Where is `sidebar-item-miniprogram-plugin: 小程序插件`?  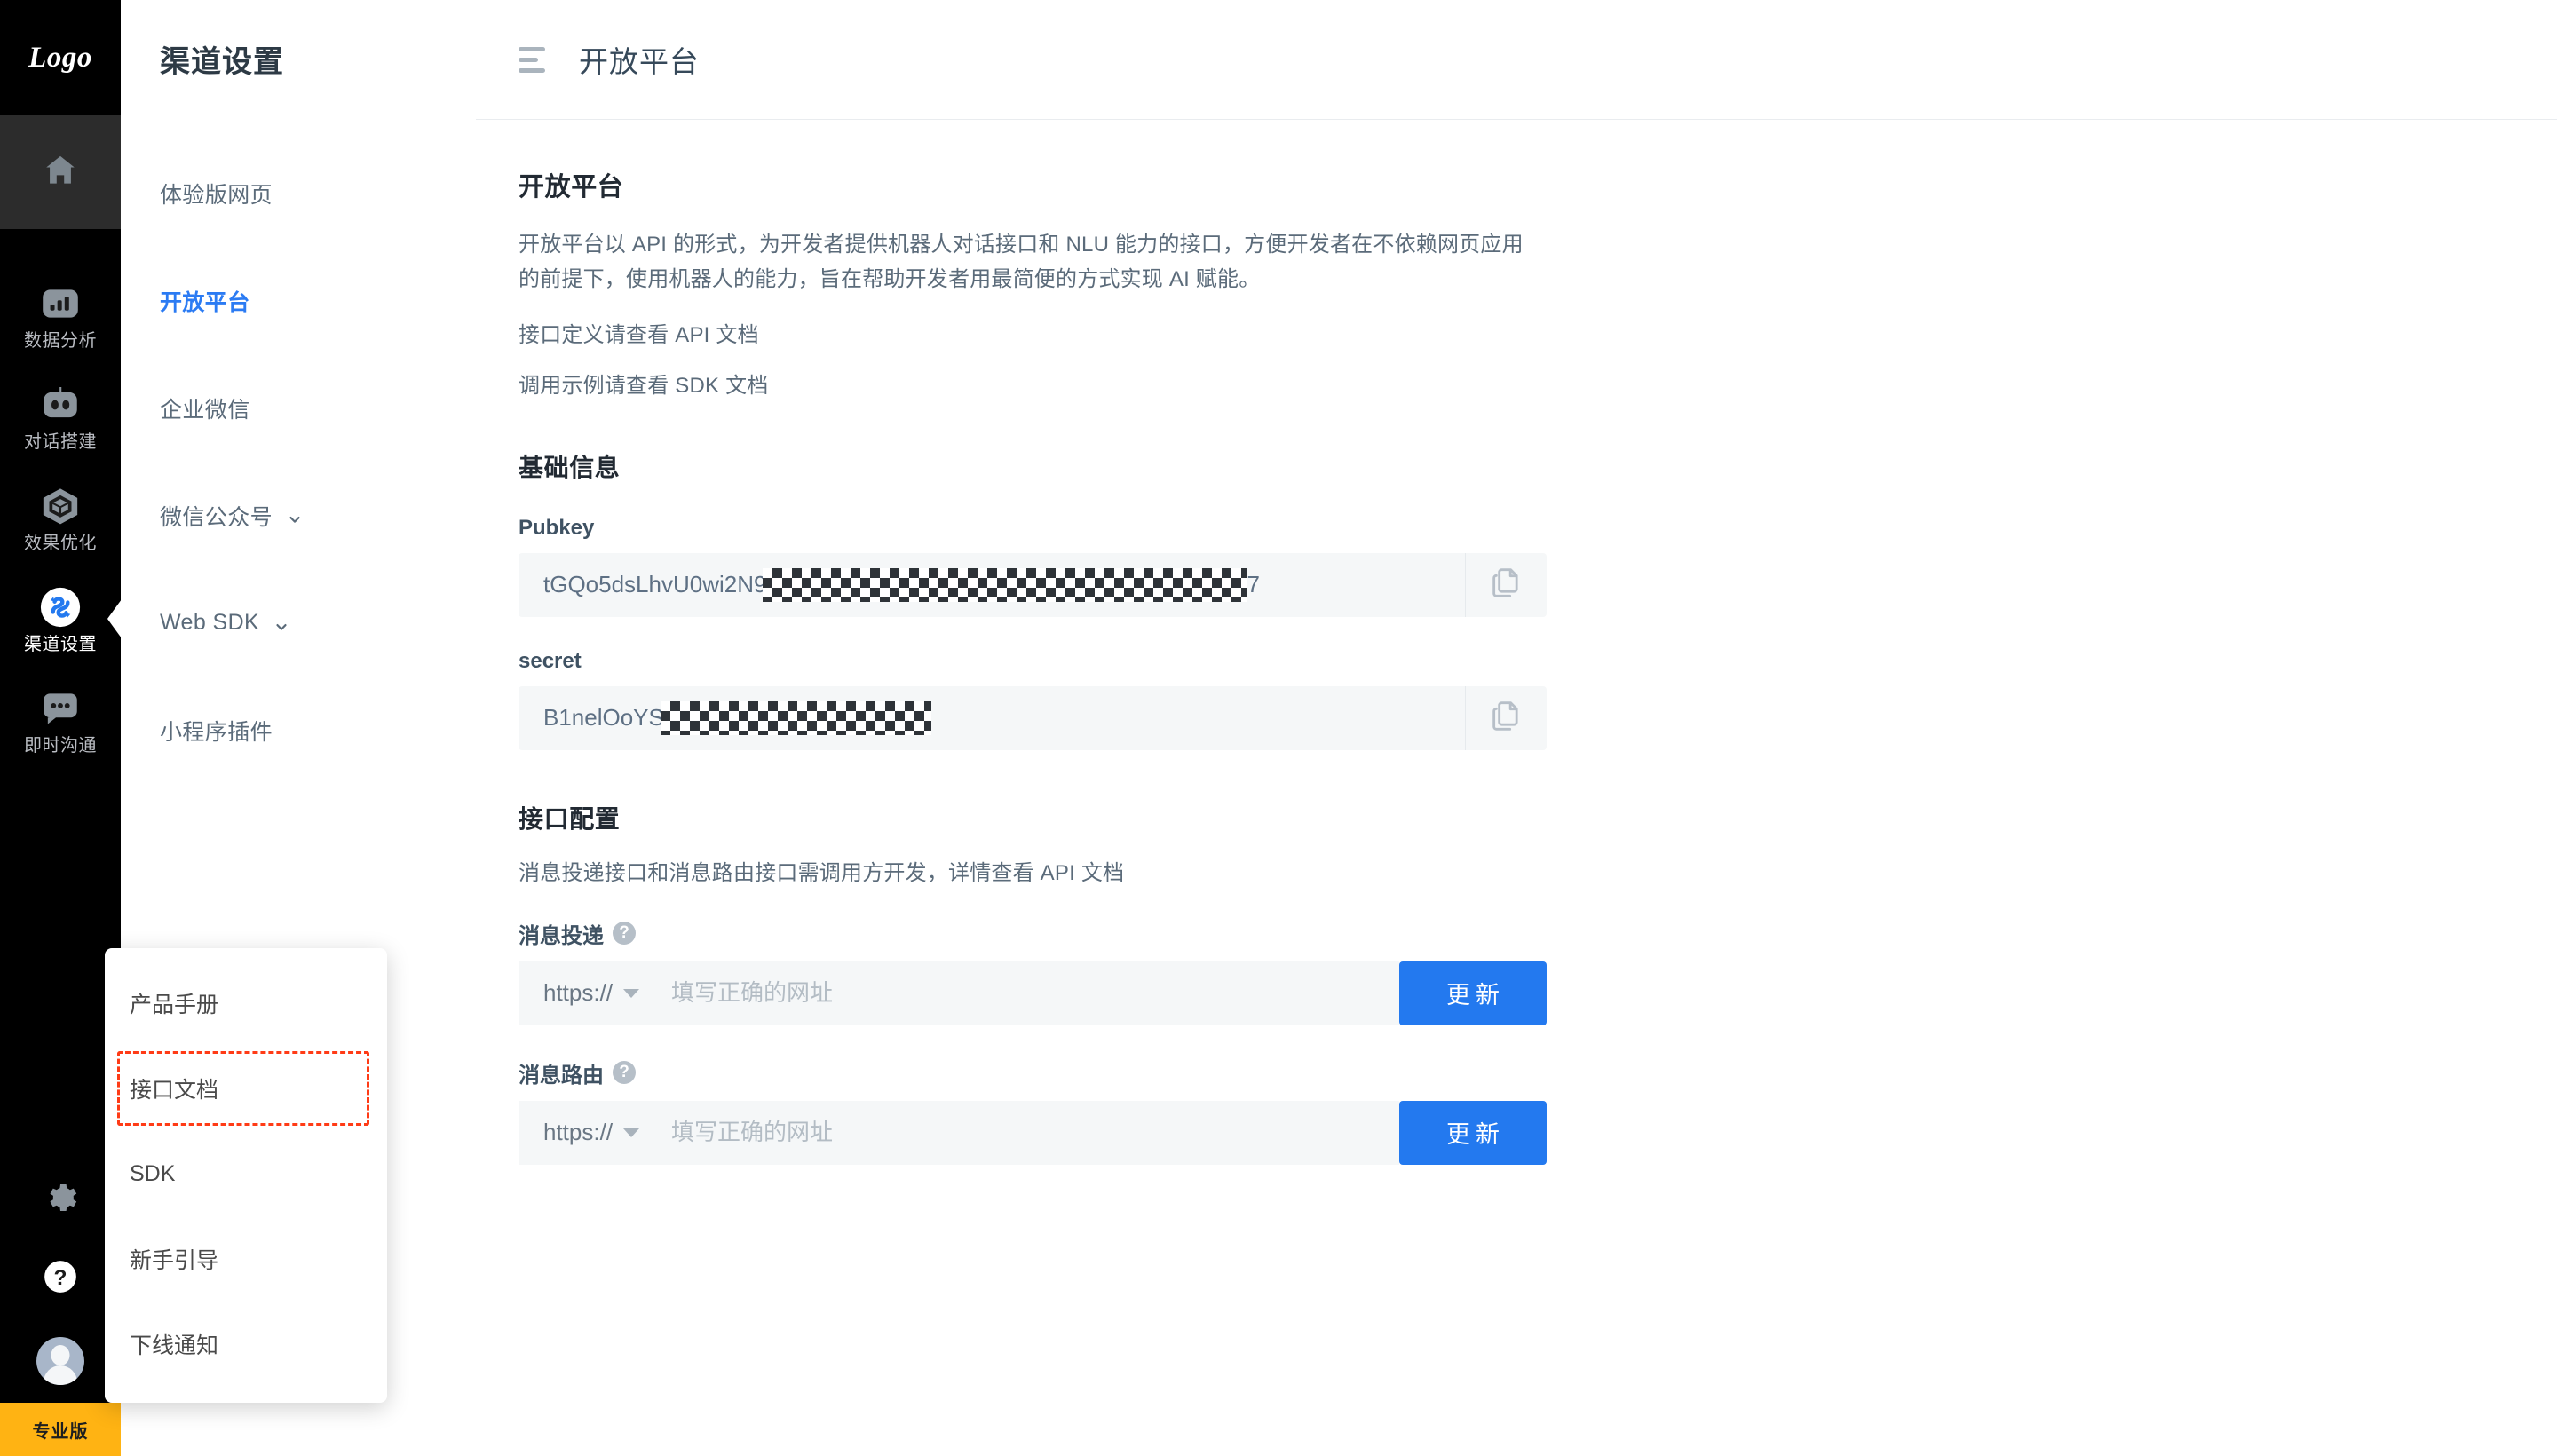
sidebar-item-miniprogram-plugin: 小程序插件 is located at coordinates (318, 730).